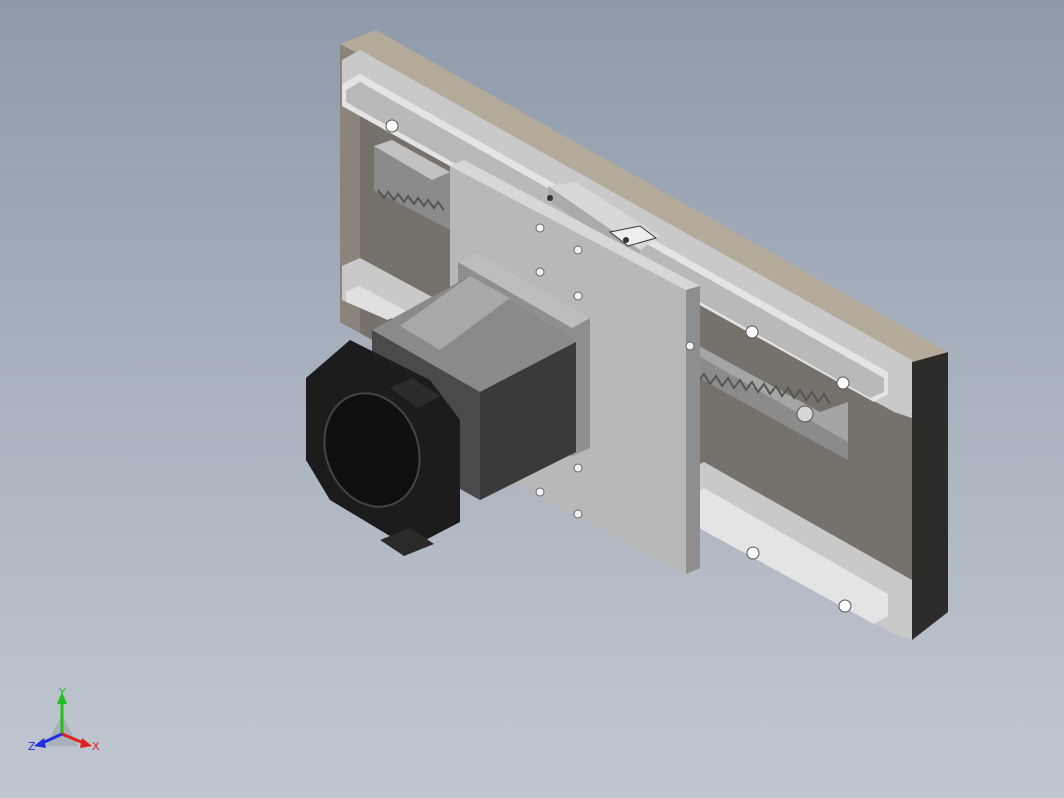  What do you see at coordinates (96, 746) in the screenshot?
I see `x-axis-label: X` at bounding box center [96, 746].